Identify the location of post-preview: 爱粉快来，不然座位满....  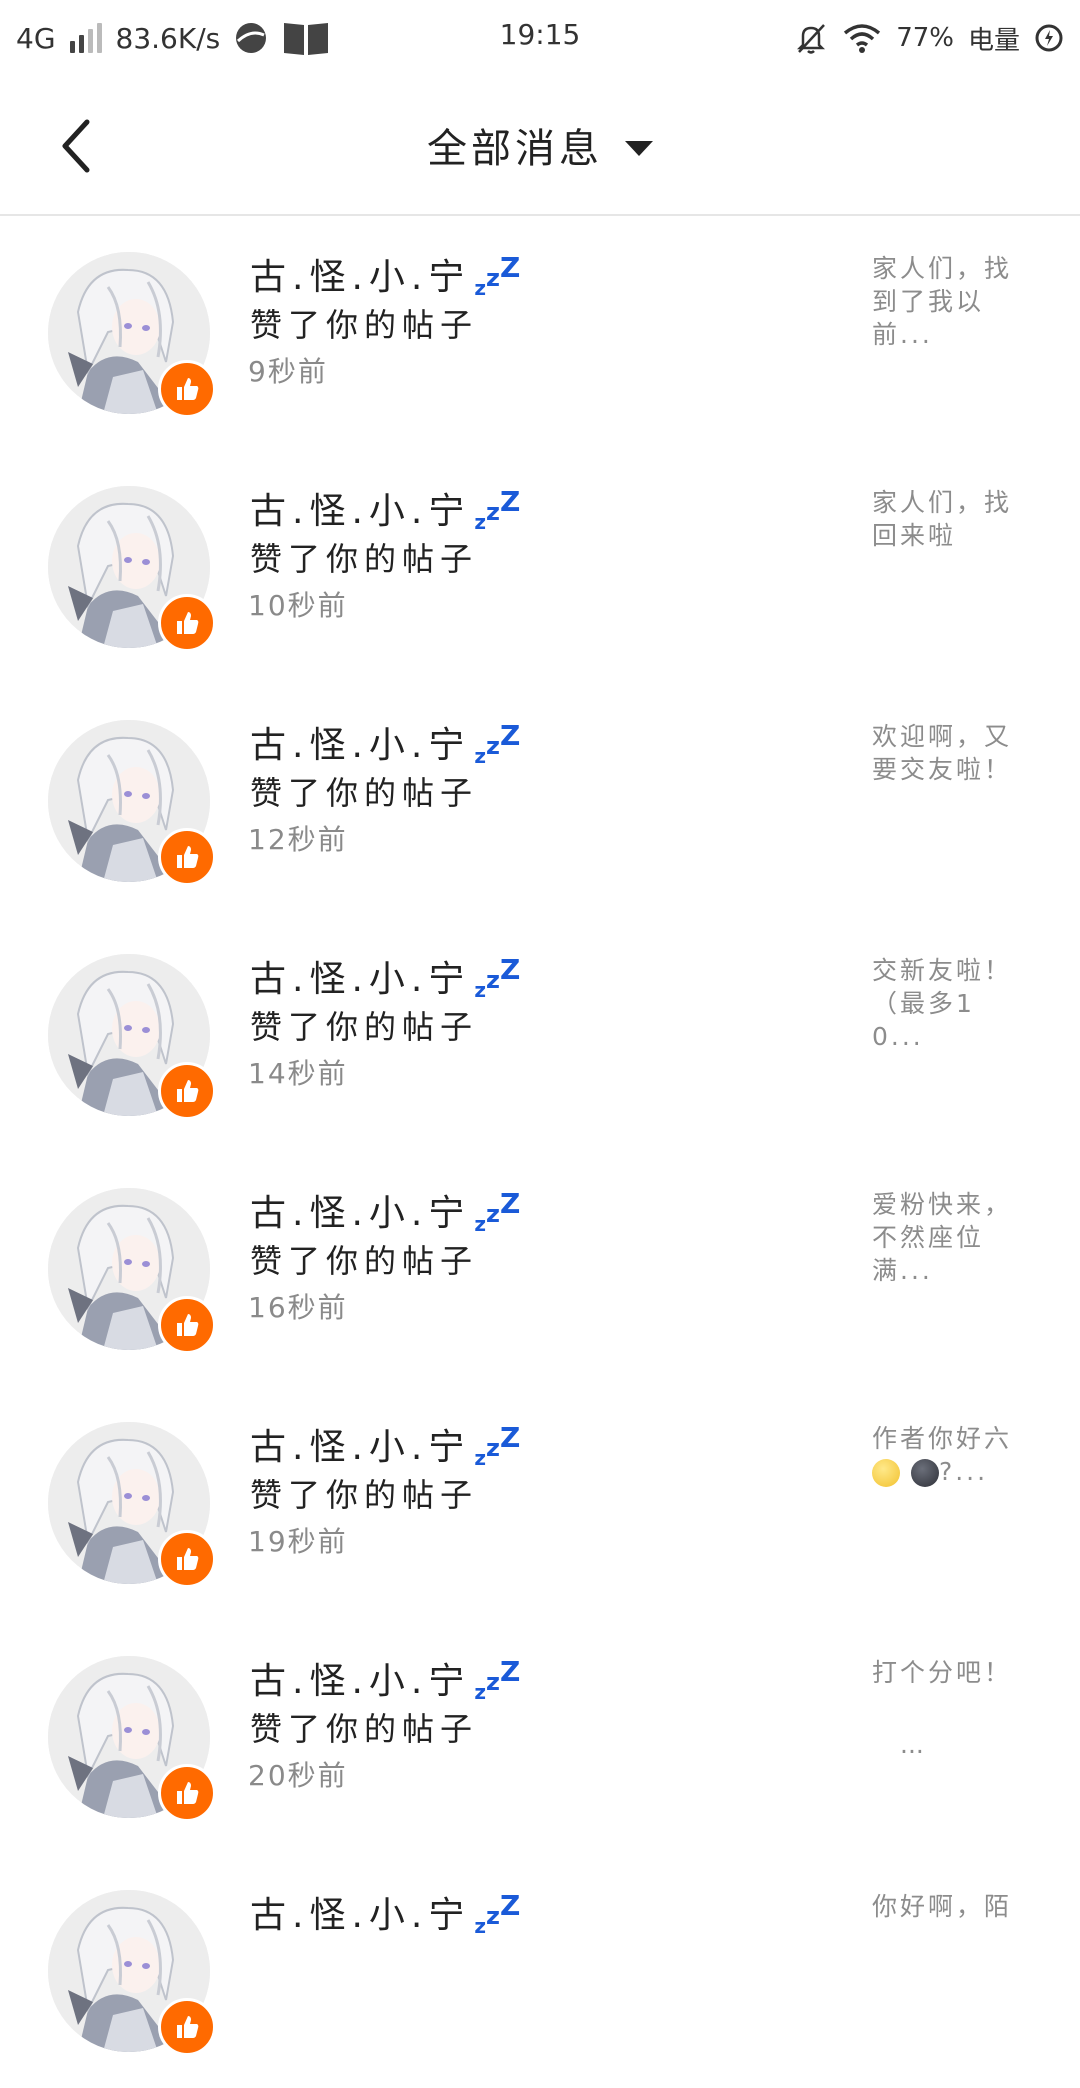
(947, 1237).